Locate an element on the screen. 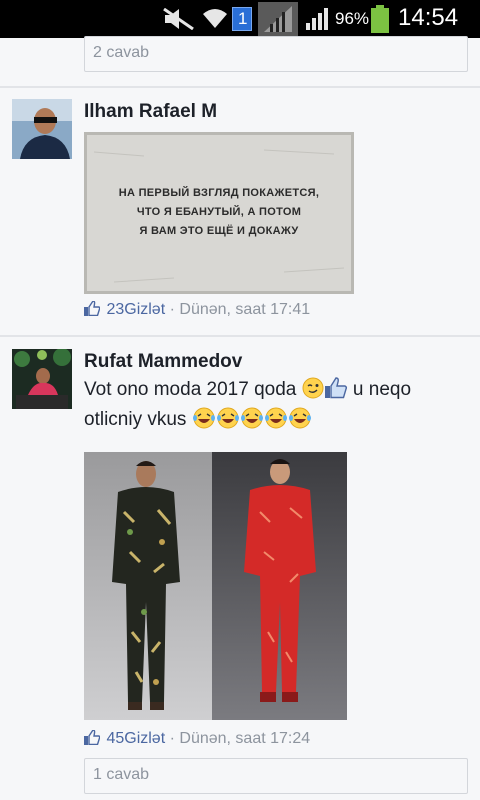  comment-timestamp: Dünən, saat 17:41 is located at coordinates (245, 309).